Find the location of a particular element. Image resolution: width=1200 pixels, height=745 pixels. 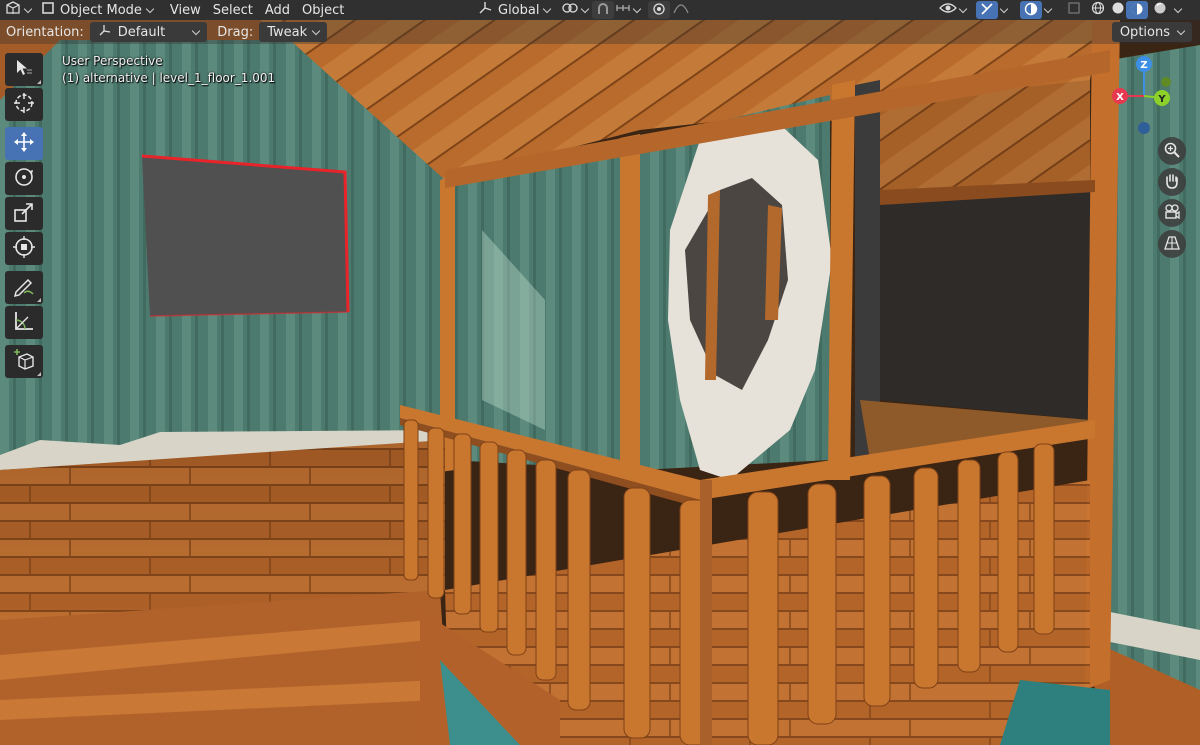

shading-rendered-button is located at coordinates (1160, 10).